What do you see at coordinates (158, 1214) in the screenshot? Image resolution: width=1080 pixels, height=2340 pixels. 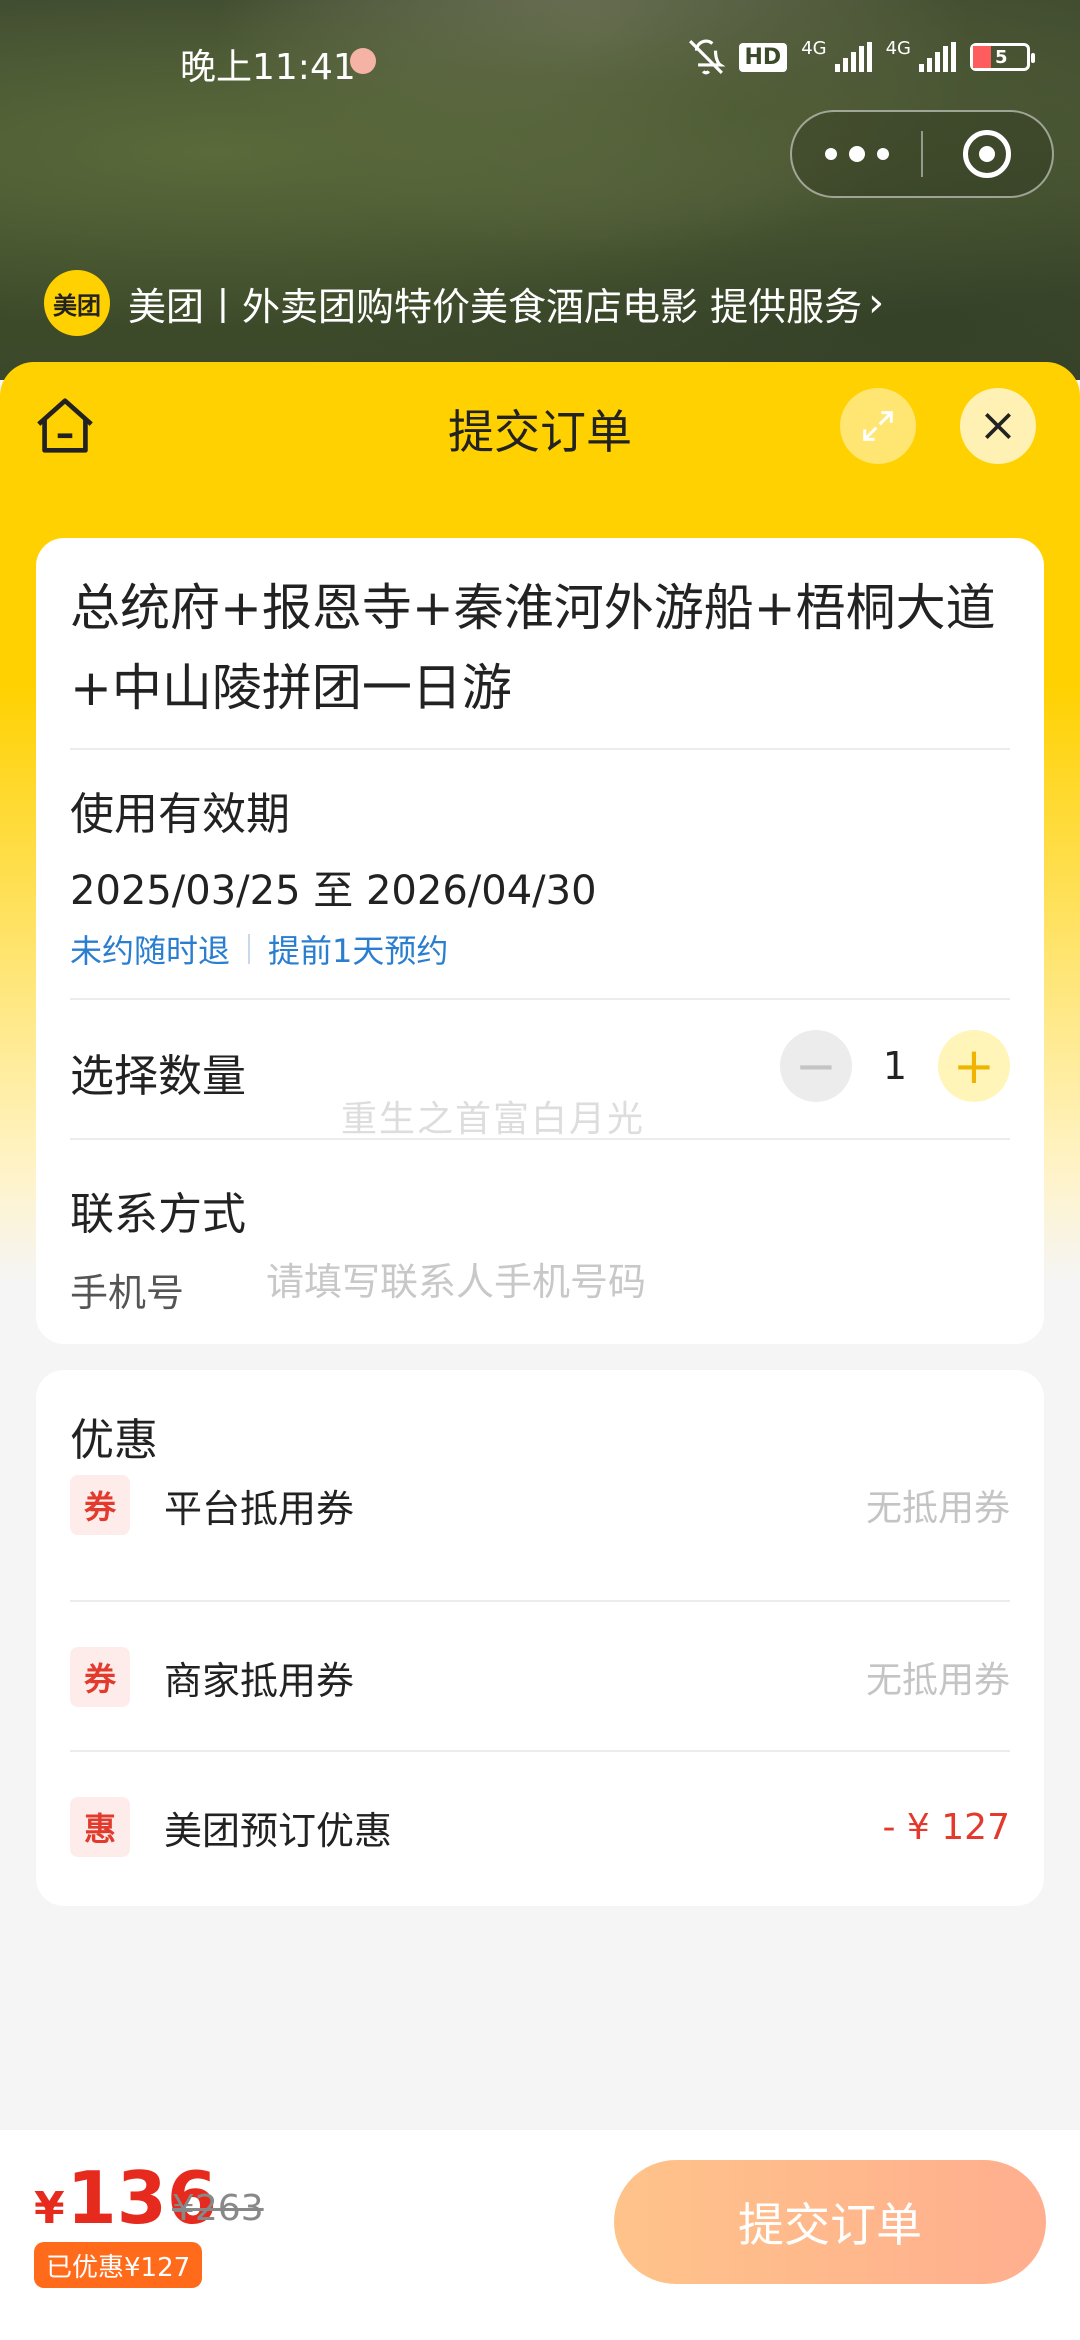 I see `contact-label: 联系方式` at bounding box center [158, 1214].